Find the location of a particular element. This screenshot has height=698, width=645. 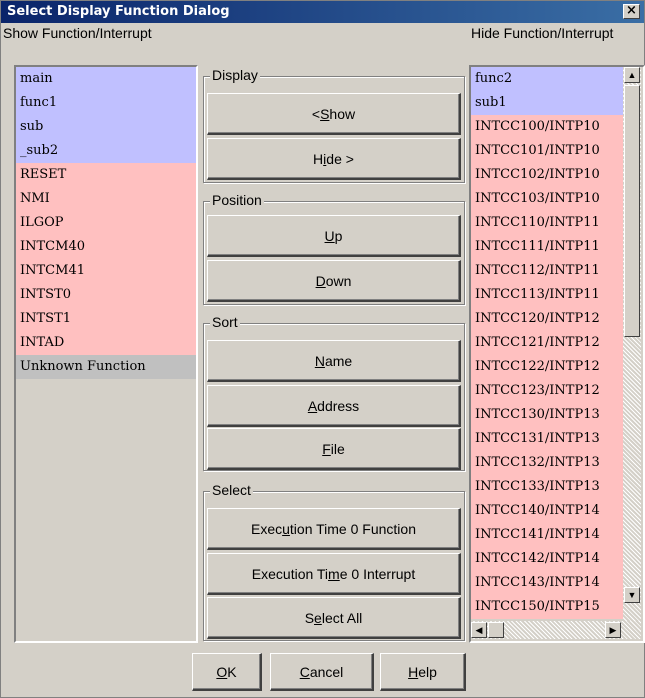

list-item: INTCC121/INTP12 is located at coordinates (547, 343).